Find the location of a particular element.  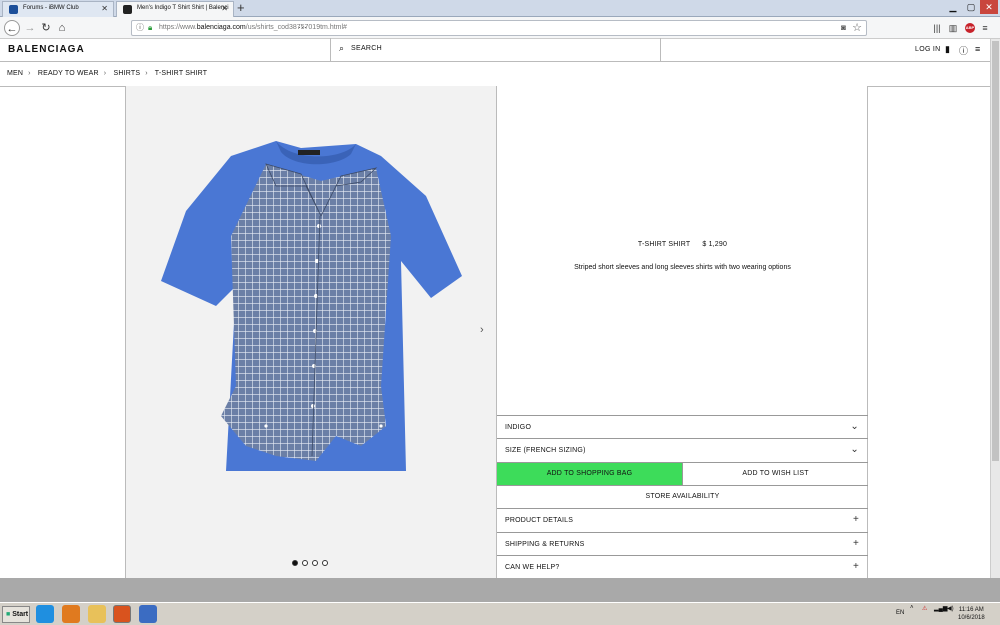

system-clock: 11:16 AM 10/6/2018 is located at coordinates (971, 614).